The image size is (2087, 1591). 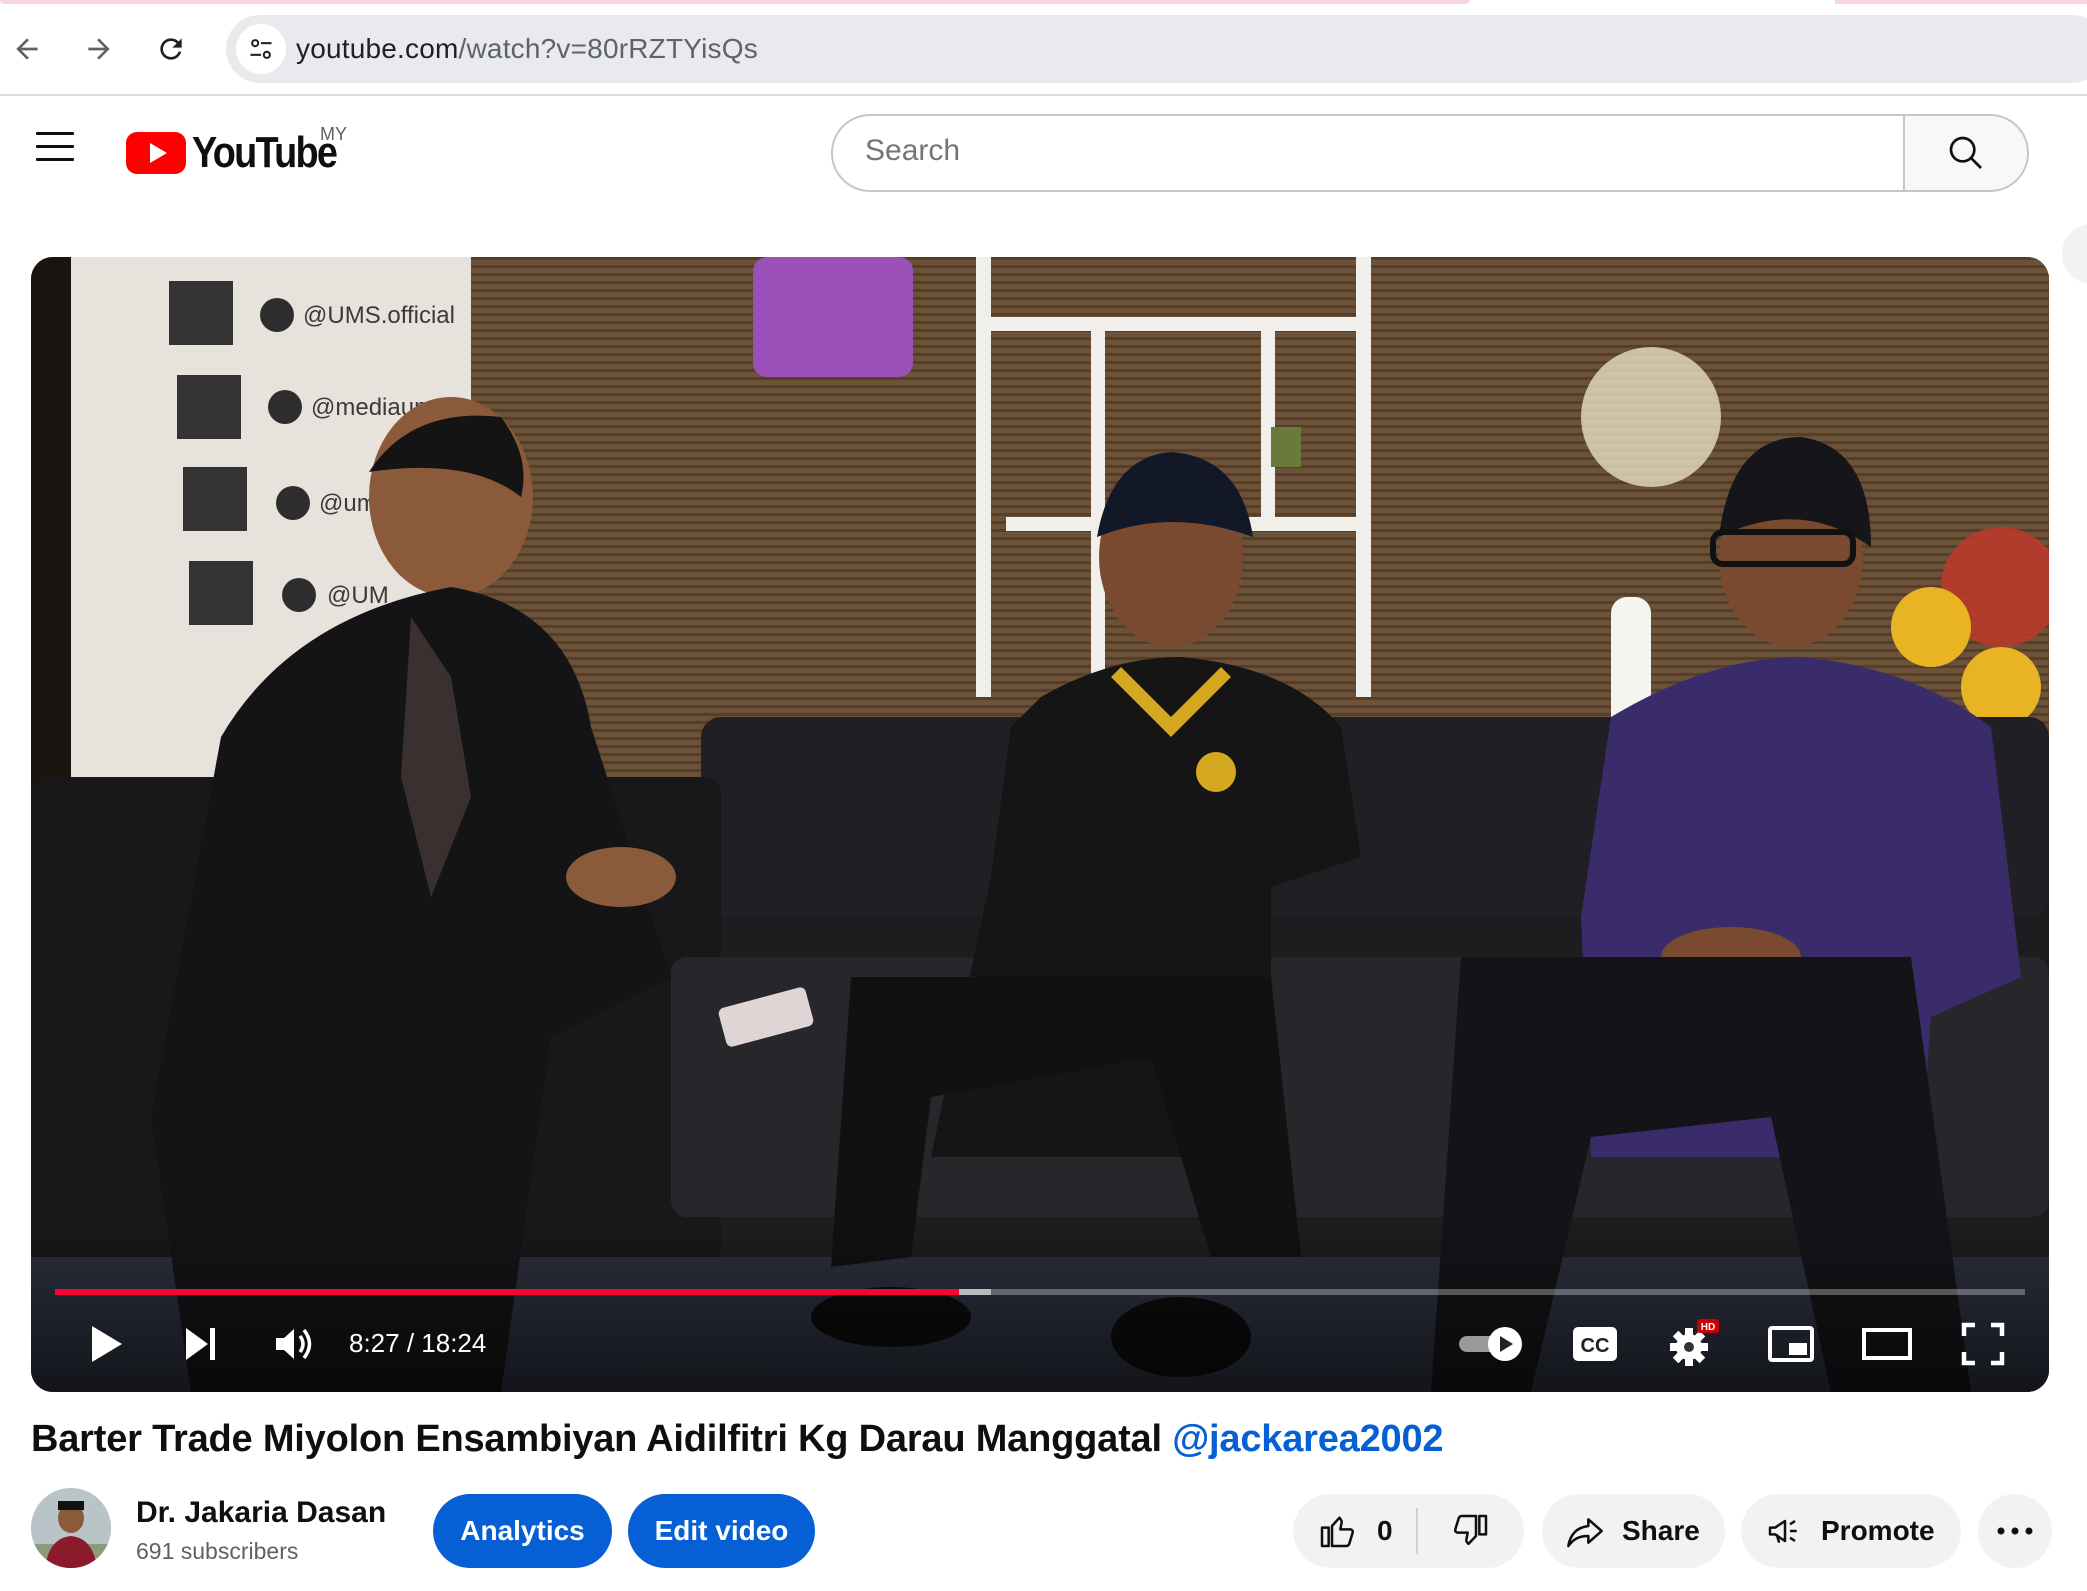 I want to click on miniplayer-icon, so click(x=1791, y=1344).